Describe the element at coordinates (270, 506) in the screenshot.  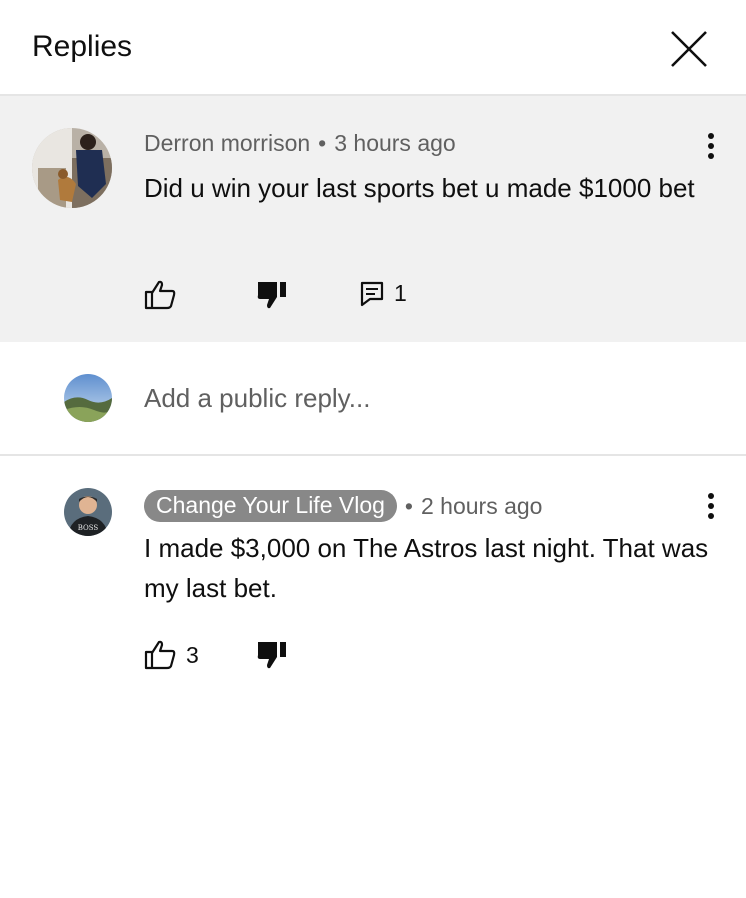
I see `channel-owner-badge: Change Your Life Vlog` at that location.